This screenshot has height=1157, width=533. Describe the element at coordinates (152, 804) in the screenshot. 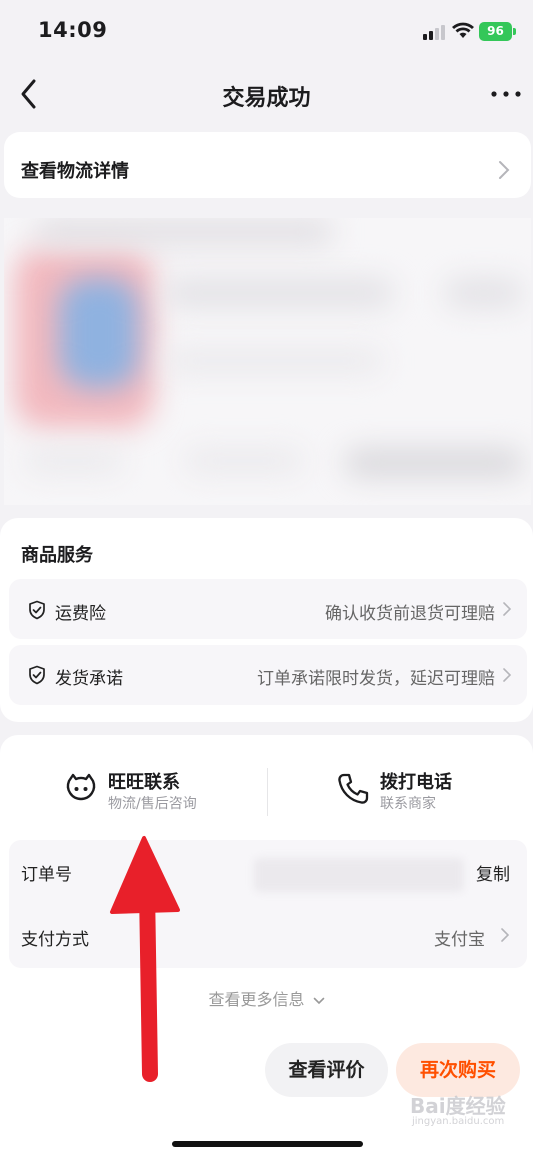

I see `wangwang-contact-sub: 物流/售后咨询` at that location.